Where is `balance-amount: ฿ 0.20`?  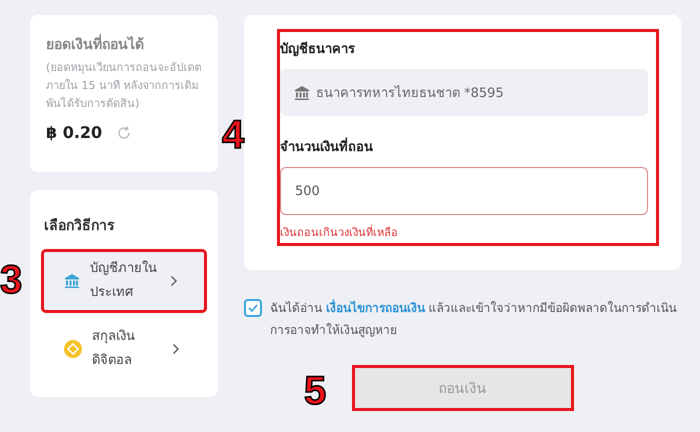
balance-amount: ฿ 0.20 is located at coordinates (74, 132).